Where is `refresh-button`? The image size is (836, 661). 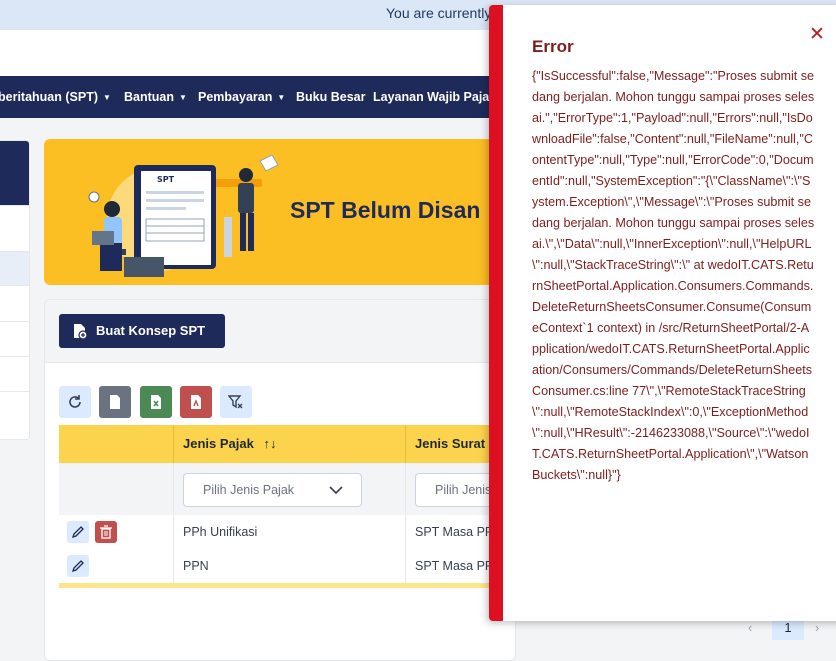
refresh-button is located at coordinates (75, 402).